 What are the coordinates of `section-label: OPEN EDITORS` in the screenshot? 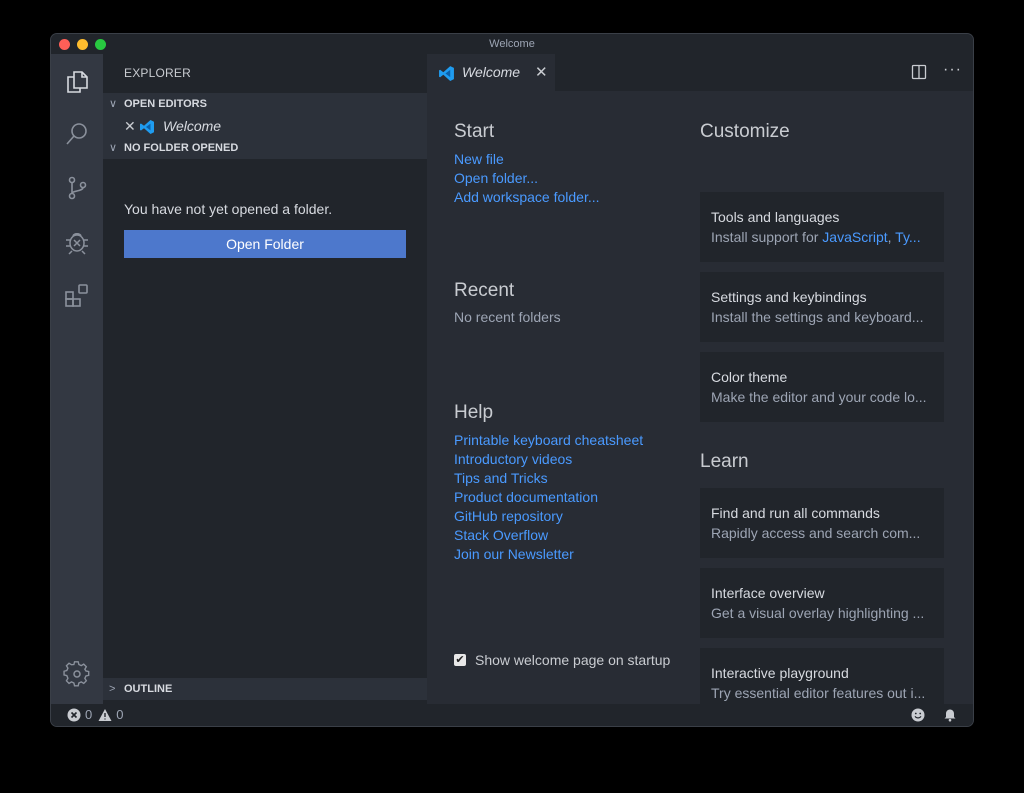 It's located at (165, 104).